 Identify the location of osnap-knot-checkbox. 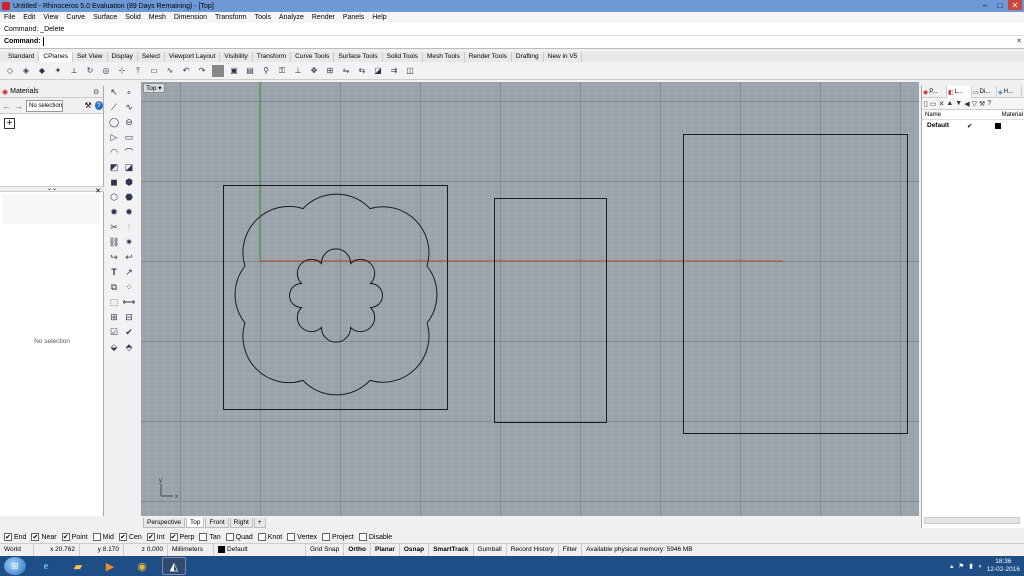
(261, 537).